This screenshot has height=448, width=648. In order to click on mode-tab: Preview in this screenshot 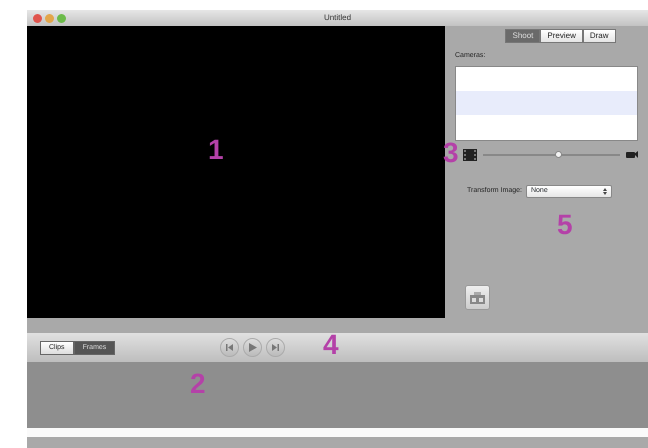, I will do `click(561, 36)`.